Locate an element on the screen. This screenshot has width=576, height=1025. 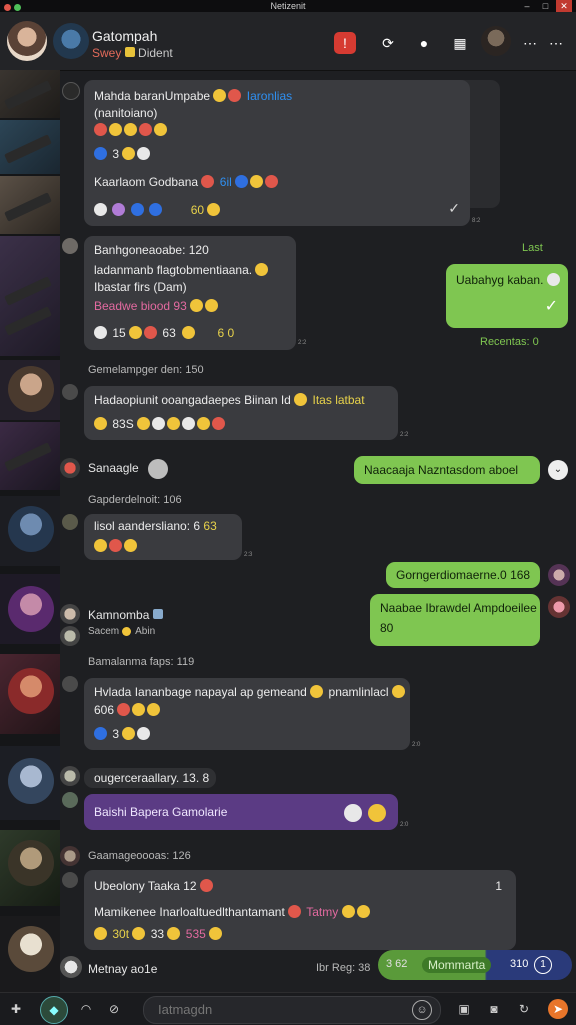
more-options-icon: ⋯ is located at coordinates (530, 43).